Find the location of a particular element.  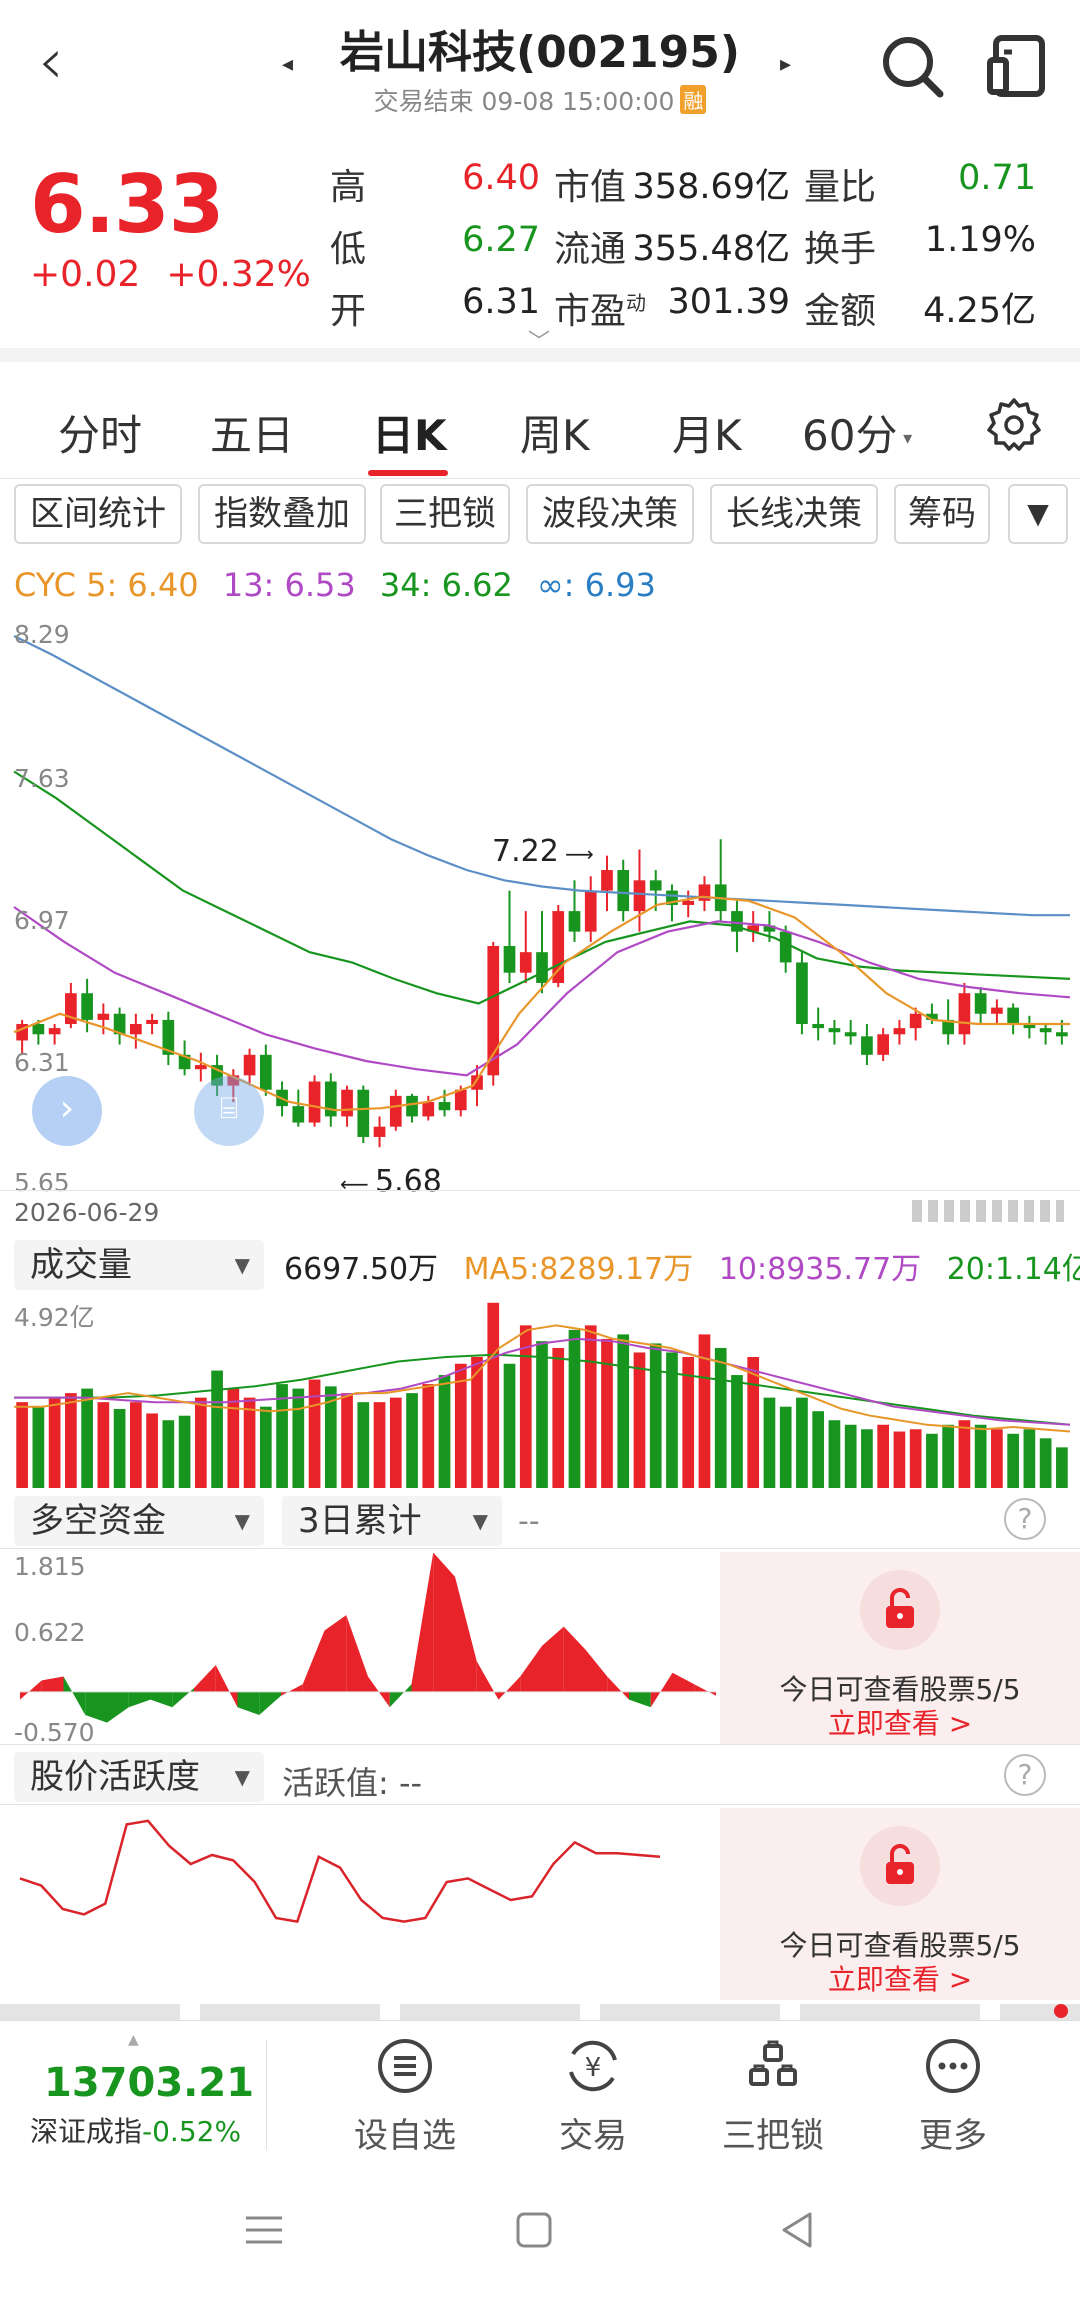

indicator-selector-activity: 股价活跃度 ▼ is located at coordinates (139, 1777).